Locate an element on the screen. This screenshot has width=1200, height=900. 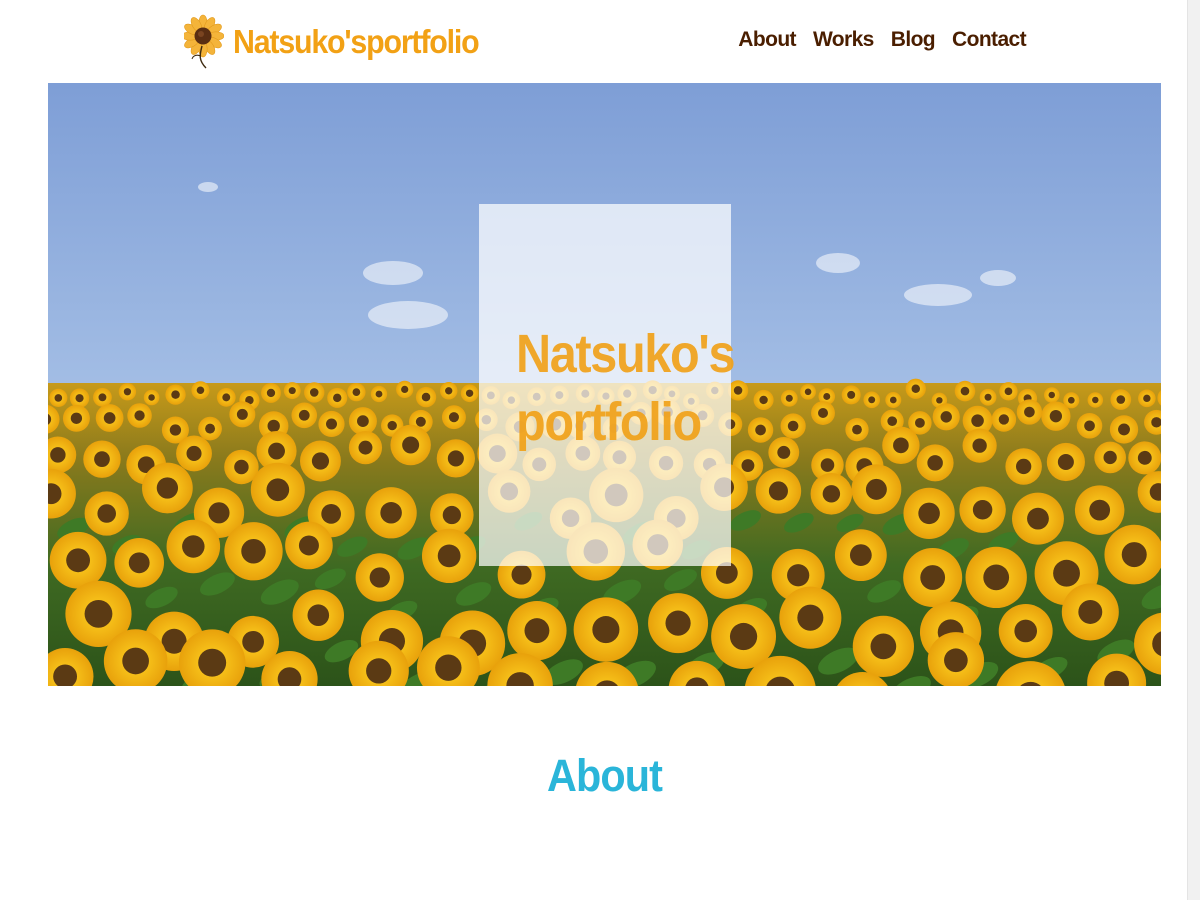
sunflower-icon is located at coordinates (204, 41).